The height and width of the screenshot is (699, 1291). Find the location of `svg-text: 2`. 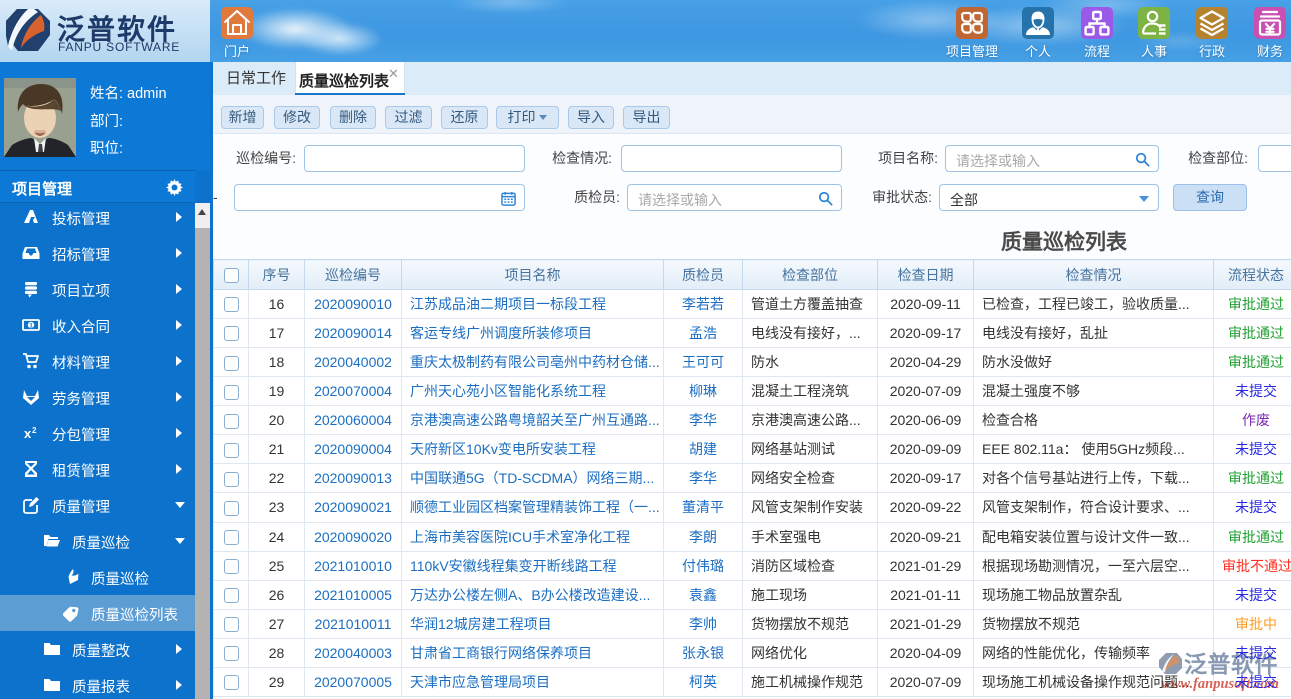

svg-text: 2 is located at coordinates (34, 430).